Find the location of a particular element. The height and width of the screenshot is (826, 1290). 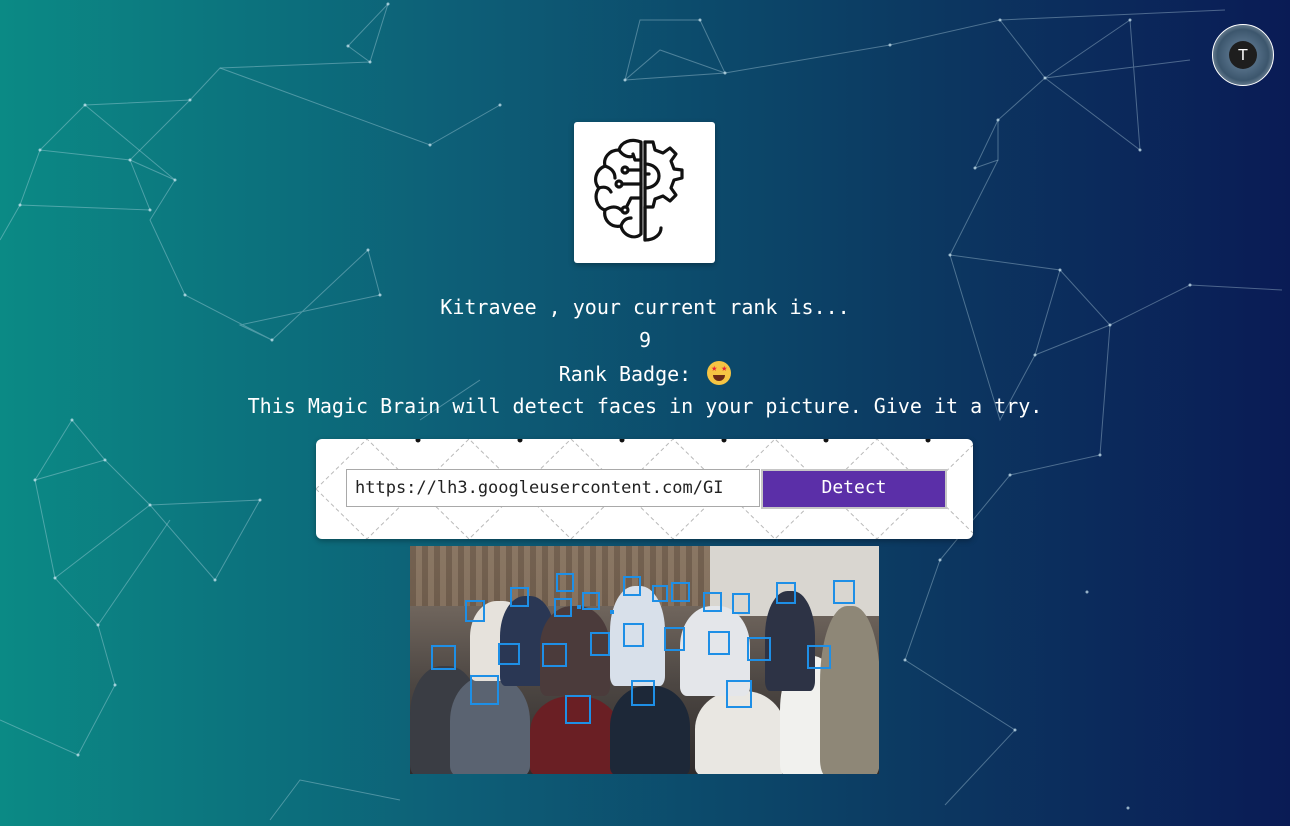

image-url-input: https://lh3.googleusercontent.com/GI is located at coordinates (553, 488).